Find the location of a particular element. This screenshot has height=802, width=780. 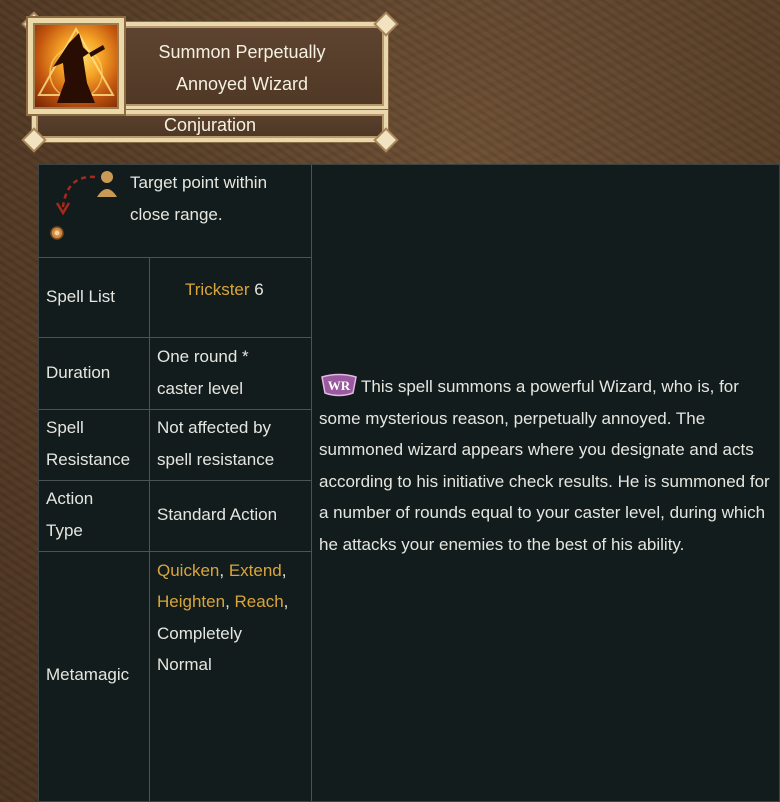

metamagic-line-4: Normal is located at coordinates (184, 664).